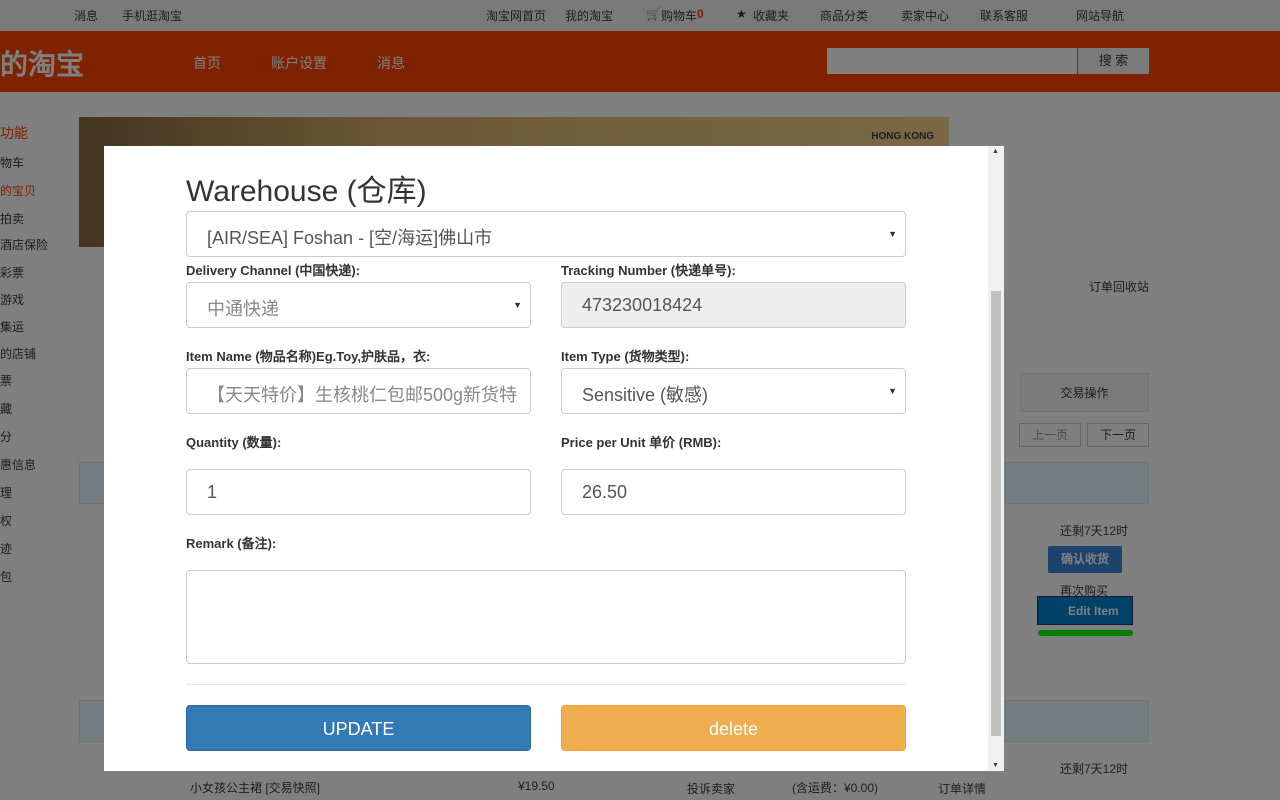 Image resolution: width=1280 pixels, height=800 pixels. I want to click on item-type-value: Sensitive (敏感), so click(645, 395).